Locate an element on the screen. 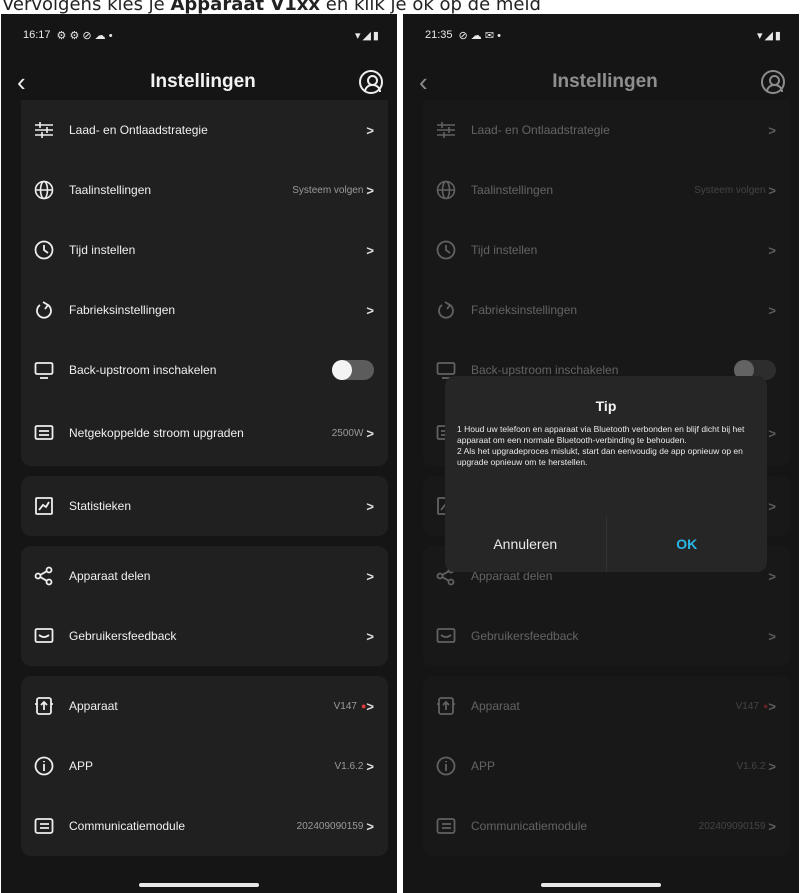 The image size is (800, 893). device-icon is located at coordinates (44, 706).